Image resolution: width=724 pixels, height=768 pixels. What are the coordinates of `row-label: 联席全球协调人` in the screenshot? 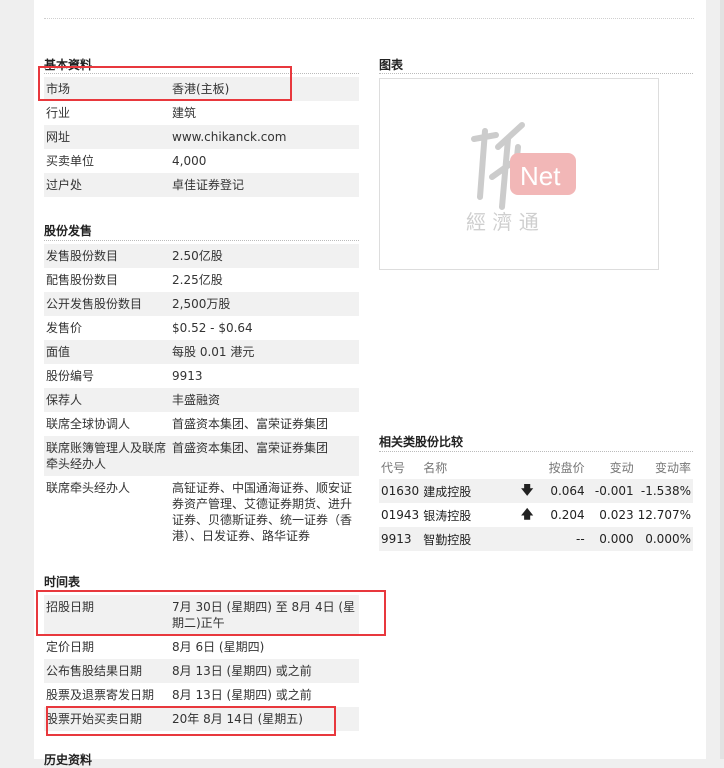 It's located at (88, 424).